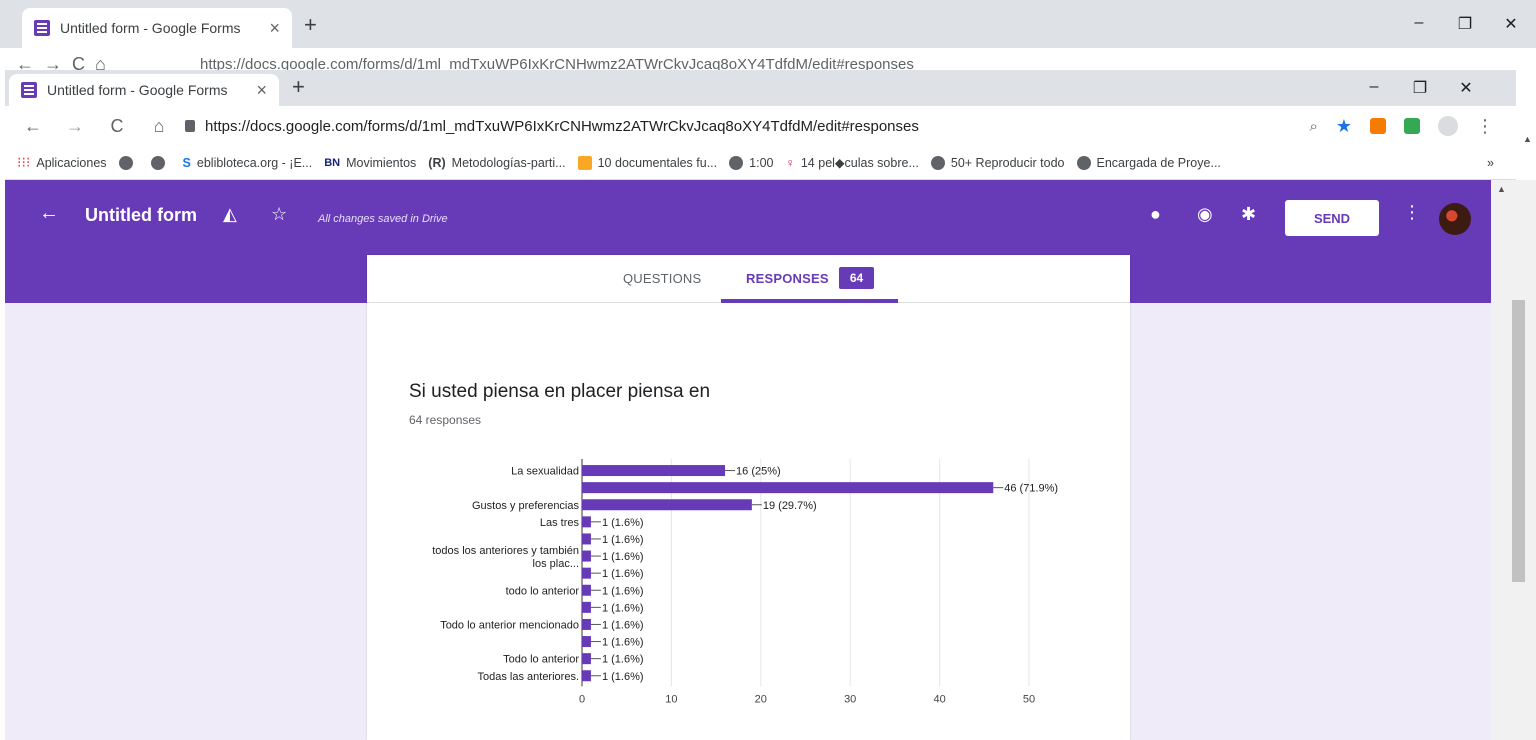 This screenshot has width=1536, height=740. What do you see at coordinates (75, 126) in the screenshot?
I see `forward-icon: →` at bounding box center [75, 126].